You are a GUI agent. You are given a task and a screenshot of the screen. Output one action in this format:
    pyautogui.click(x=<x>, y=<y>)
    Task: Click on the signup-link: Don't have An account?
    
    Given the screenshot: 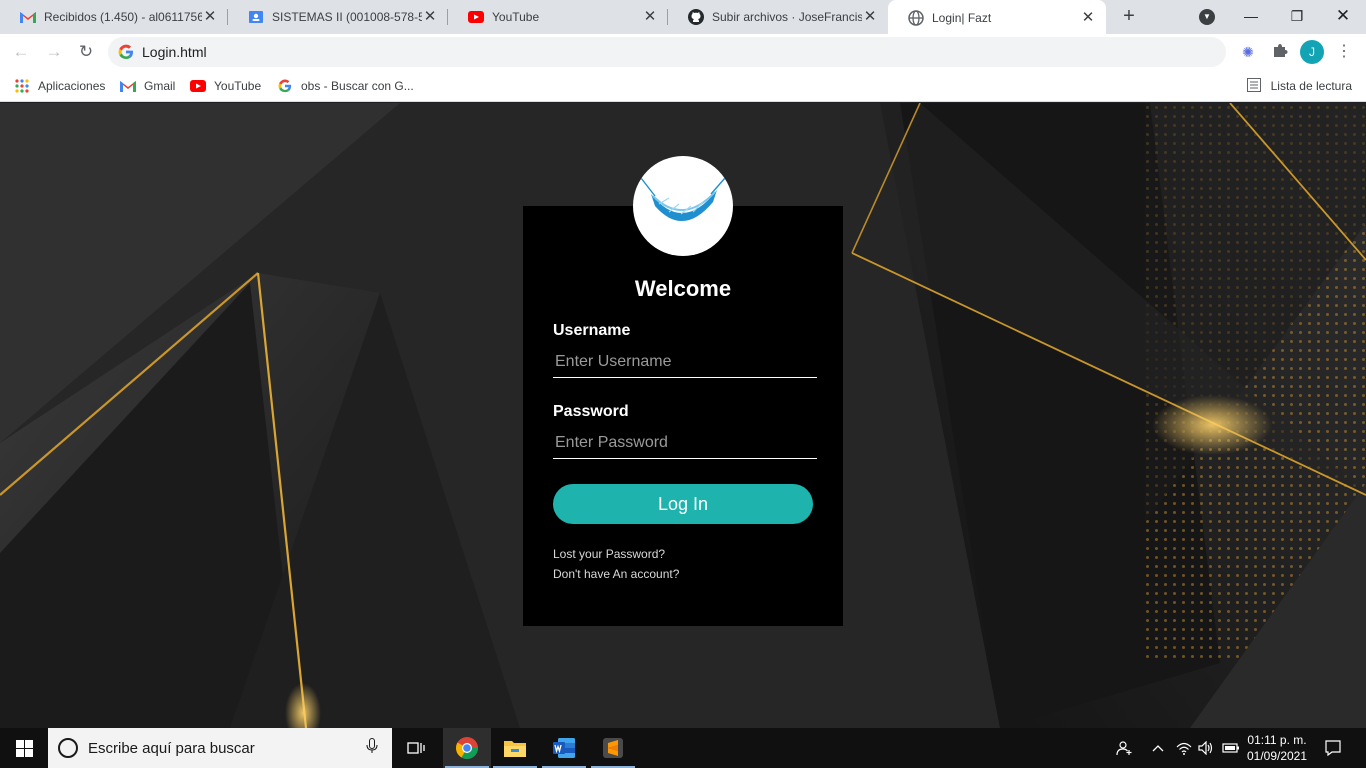 What is the action you would take?
    pyautogui.click(x=616, y=574)
    